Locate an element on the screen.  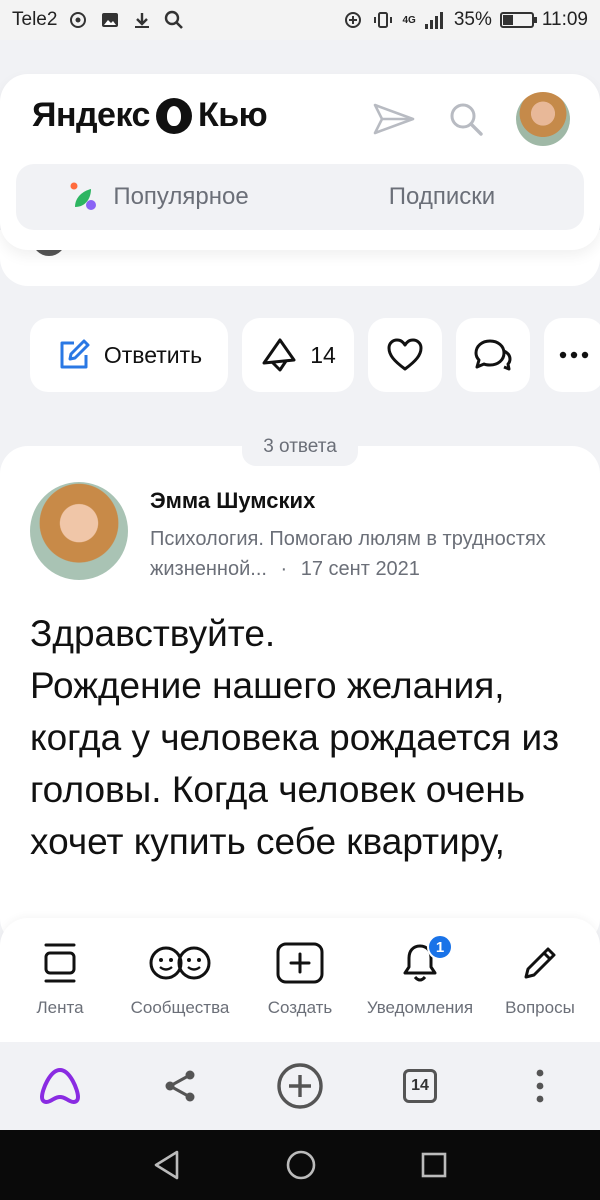
nav-feed-label: Лента is located at coordinates (60, 1007).